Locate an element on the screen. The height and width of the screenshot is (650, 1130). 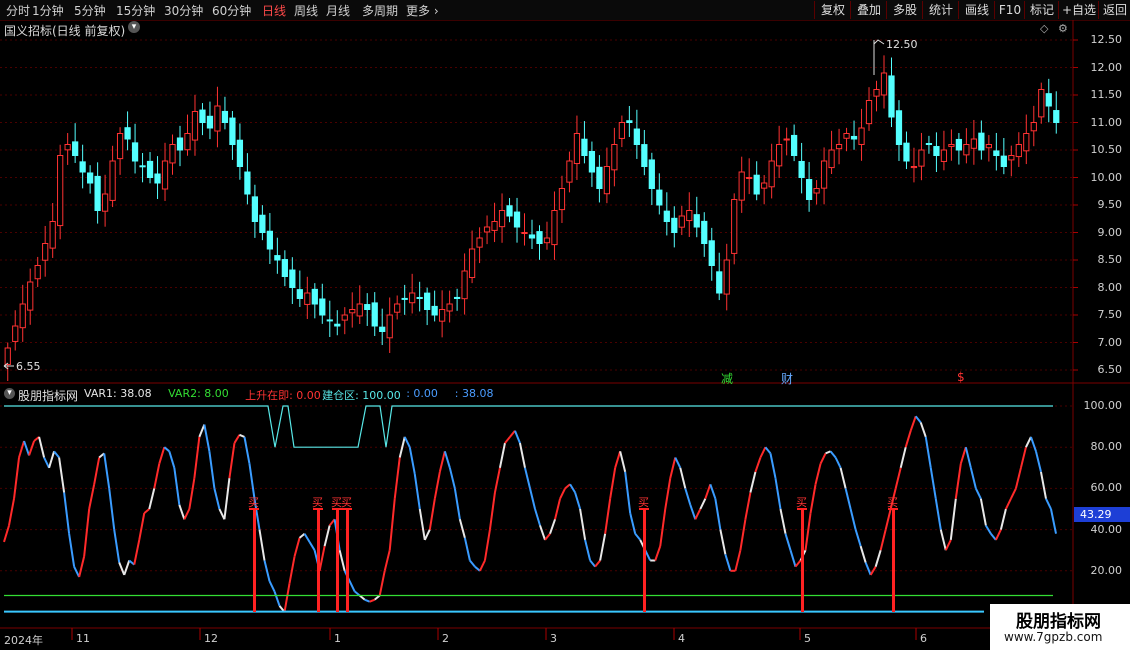
date-label-2: 12 is located at coordinates (211, 638).